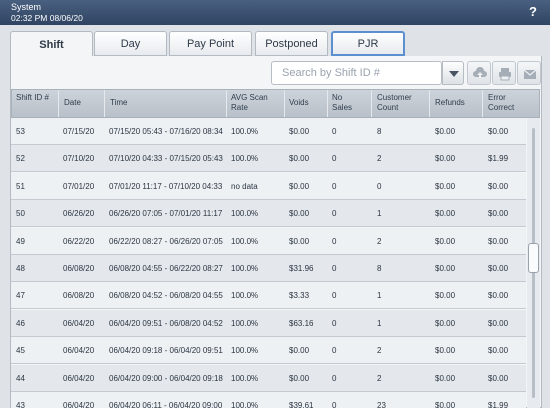 This screenshot has height=408, width=550. I want to click on table-cell: 53, so click(20, 131).